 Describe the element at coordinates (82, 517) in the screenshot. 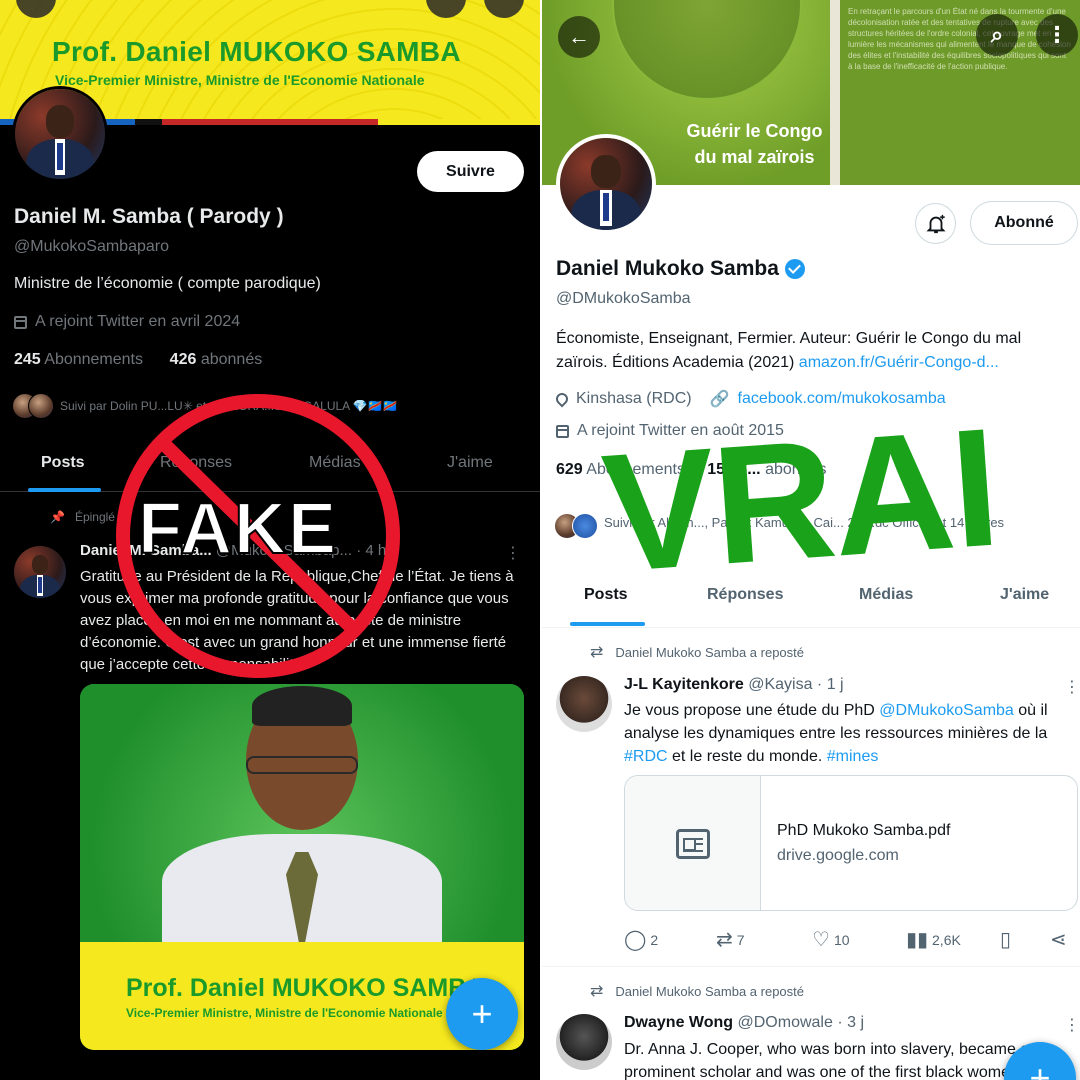

I see `pinned-label: 📌 Épinglé` at that location.